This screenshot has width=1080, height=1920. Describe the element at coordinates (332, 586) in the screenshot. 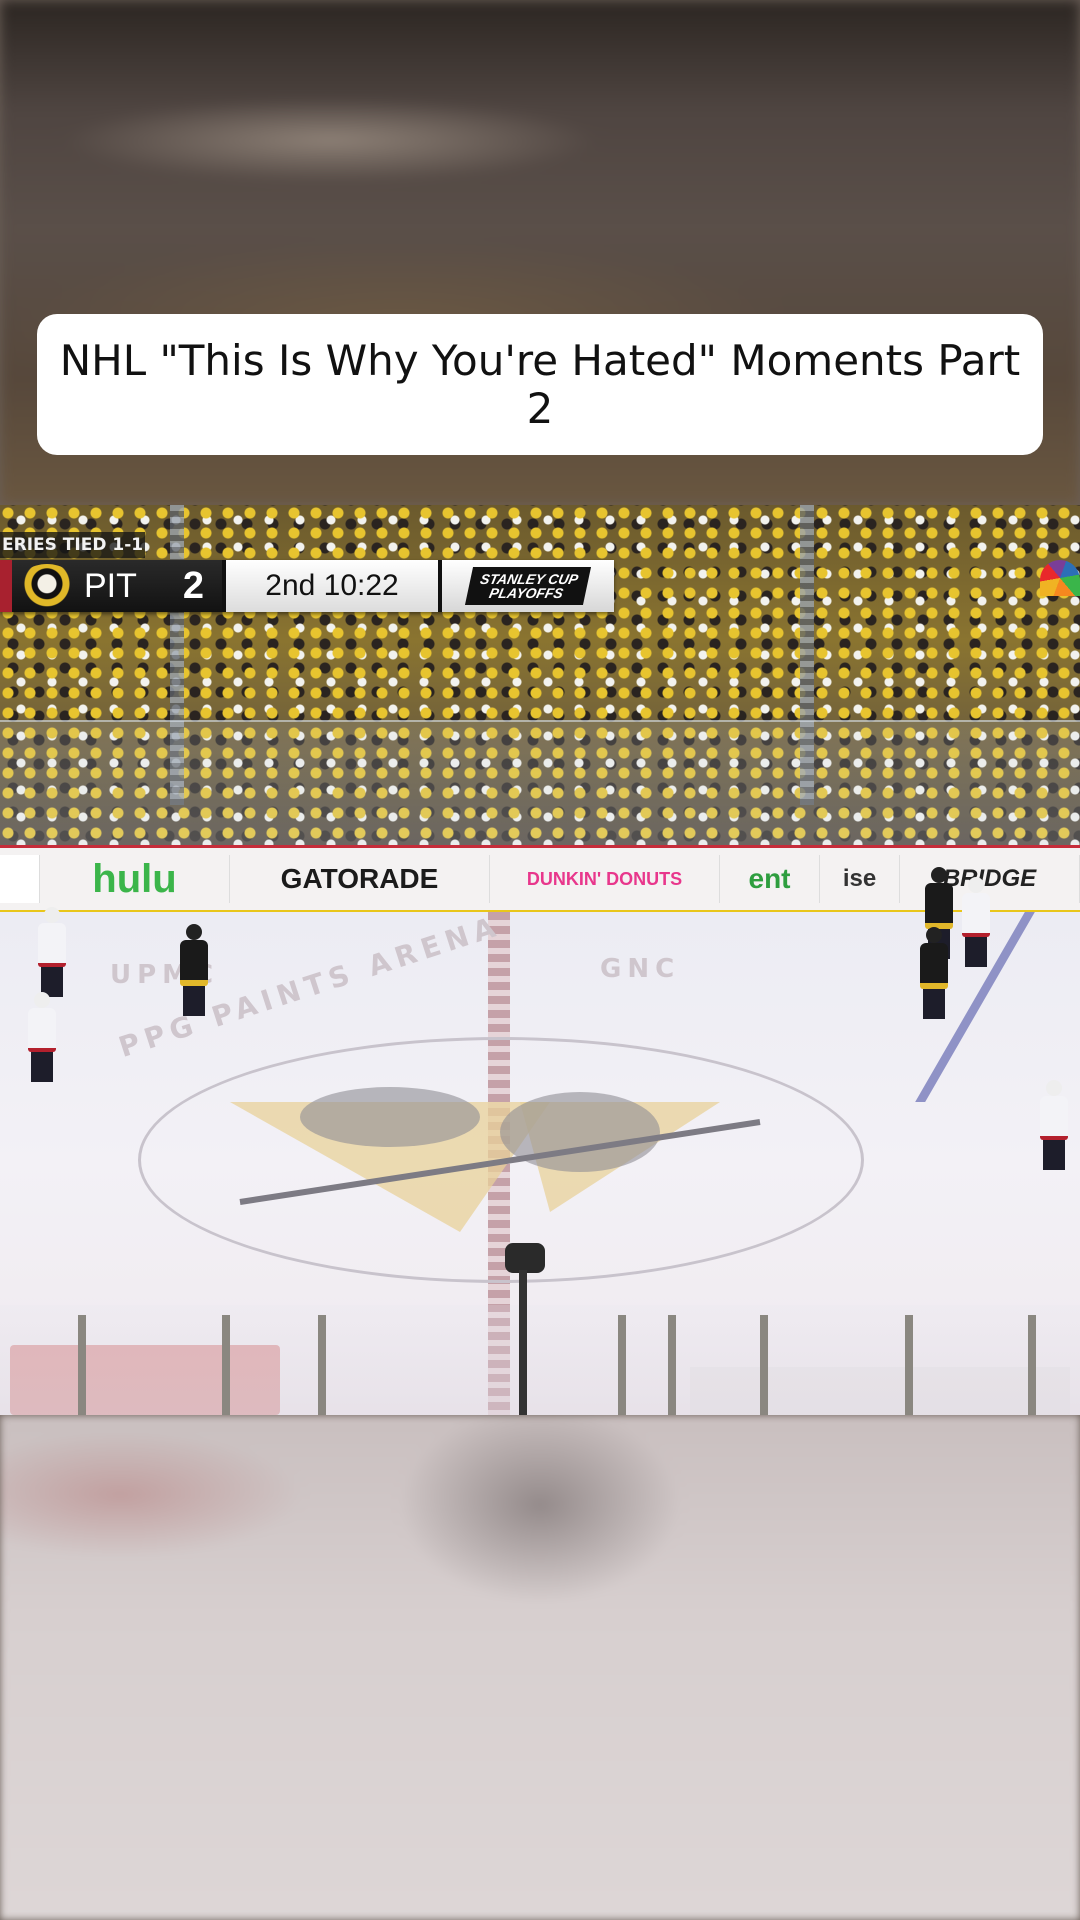

I see `period-clock: 2nd 10:22` at that location.